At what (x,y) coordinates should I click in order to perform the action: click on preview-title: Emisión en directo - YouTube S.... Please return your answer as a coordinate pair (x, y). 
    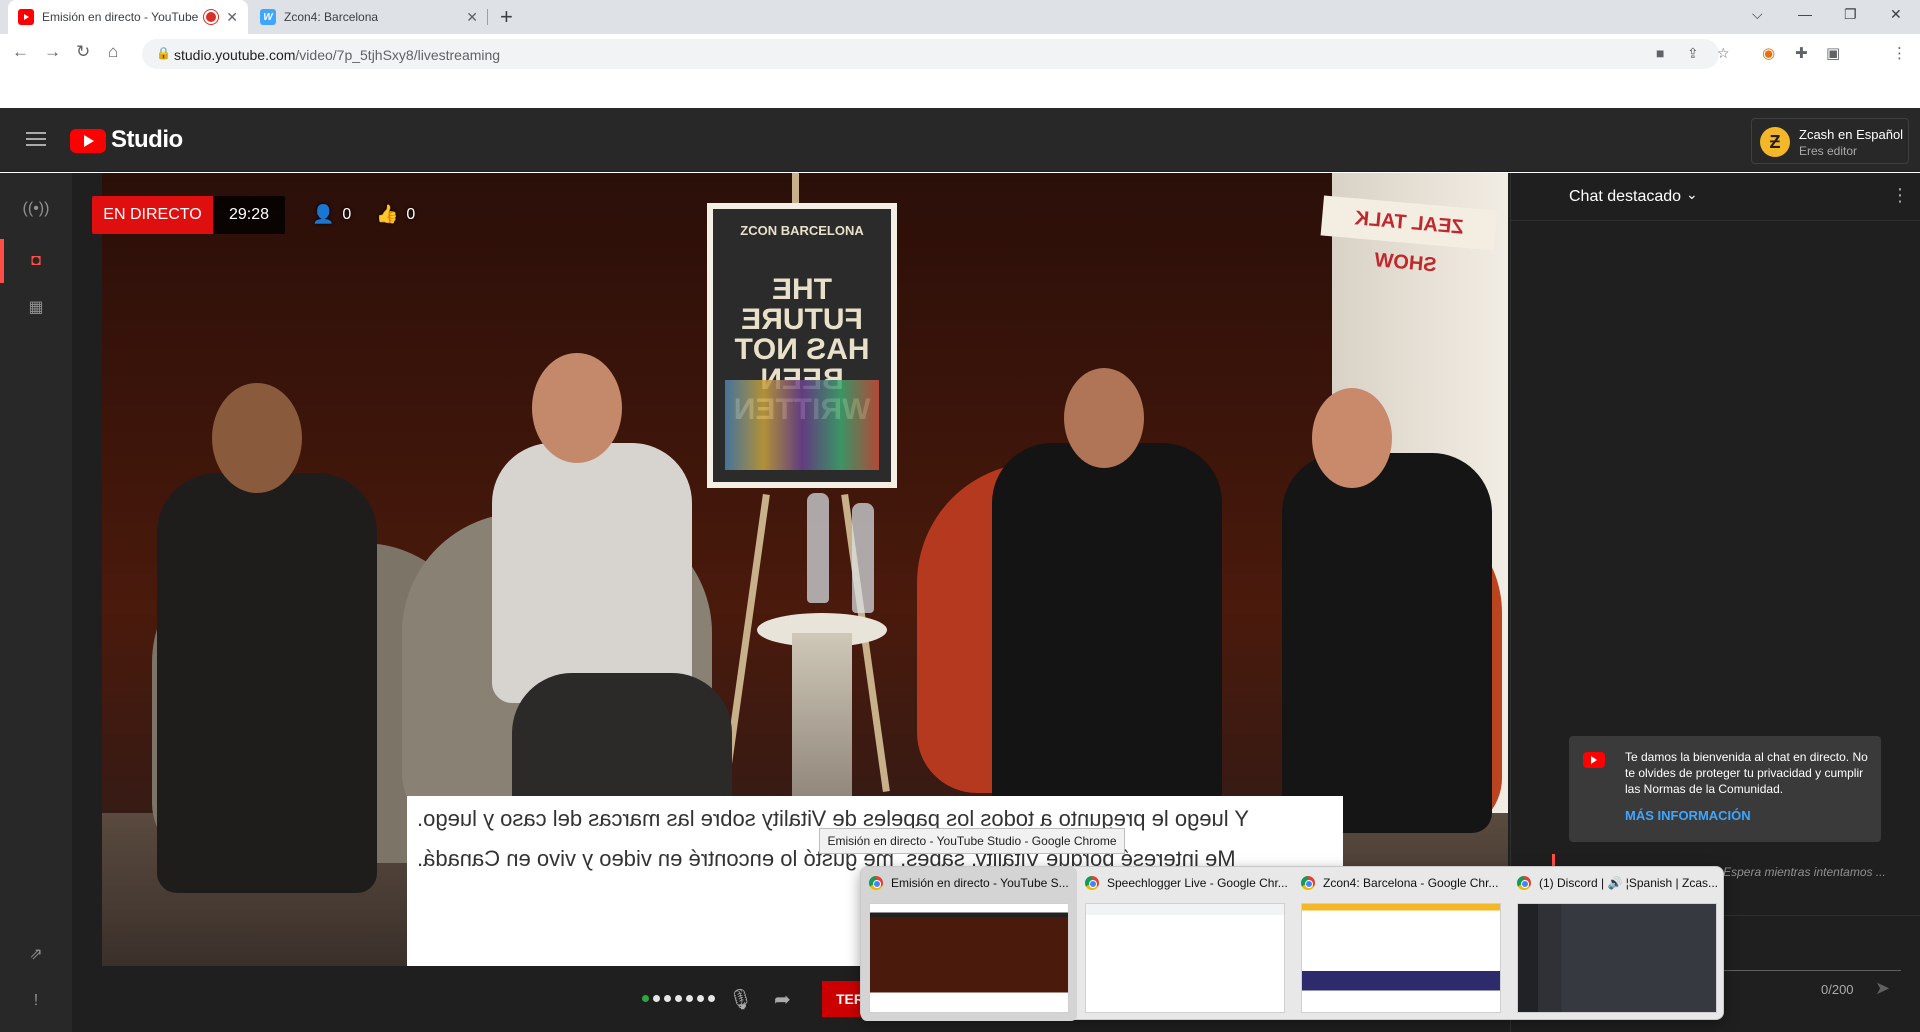
    Looking at the image, I should click on (980, 883).